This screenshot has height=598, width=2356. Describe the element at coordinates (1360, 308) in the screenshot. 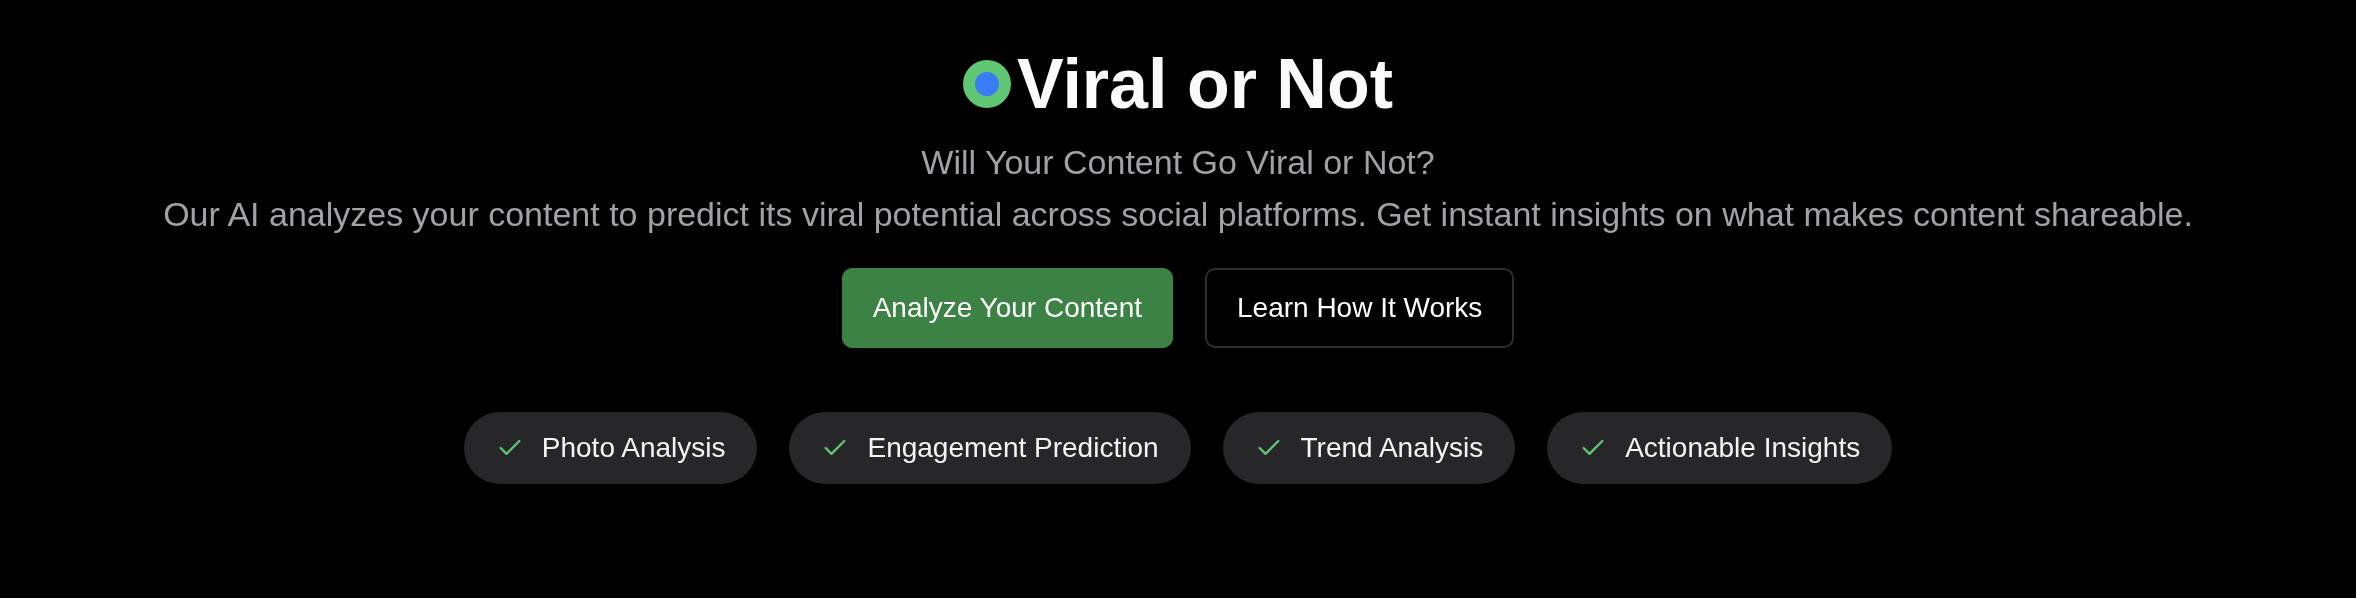

I see `action-button: Learn How It Works` at that location.